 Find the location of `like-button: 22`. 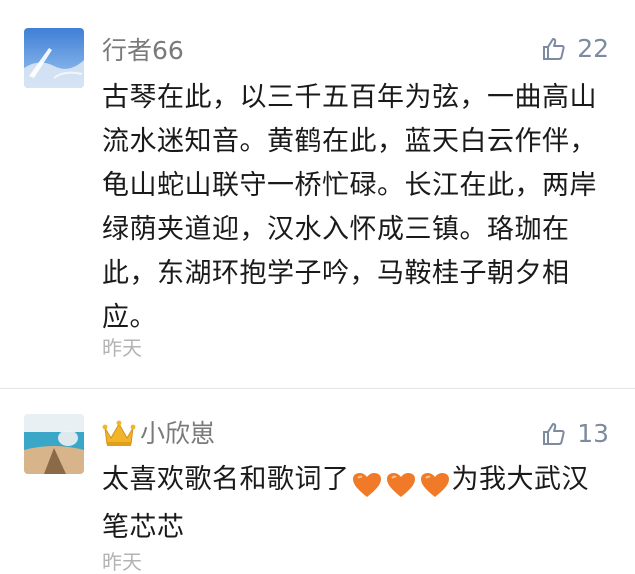

like-button: 22 is located at coordinates (575, 49).